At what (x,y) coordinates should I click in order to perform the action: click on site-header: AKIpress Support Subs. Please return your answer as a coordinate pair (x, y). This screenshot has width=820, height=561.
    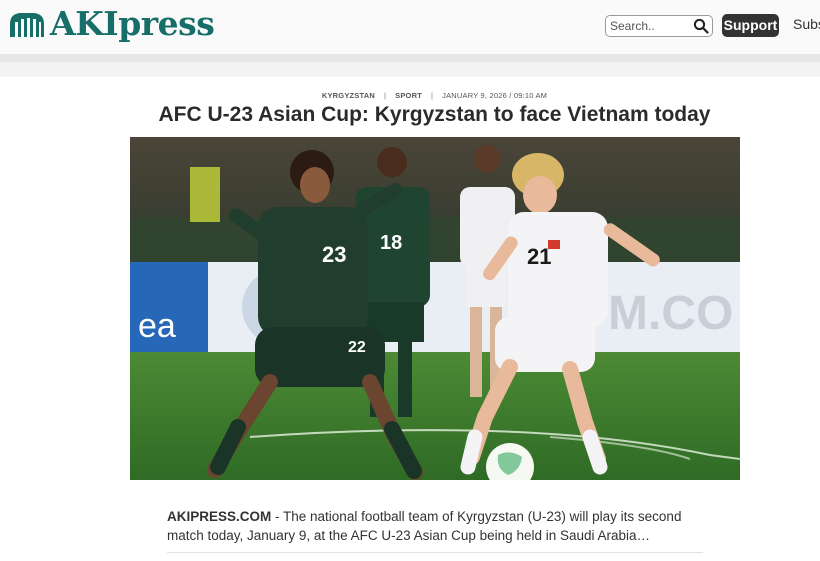
    Looking at the image, I should click on (410, 27).